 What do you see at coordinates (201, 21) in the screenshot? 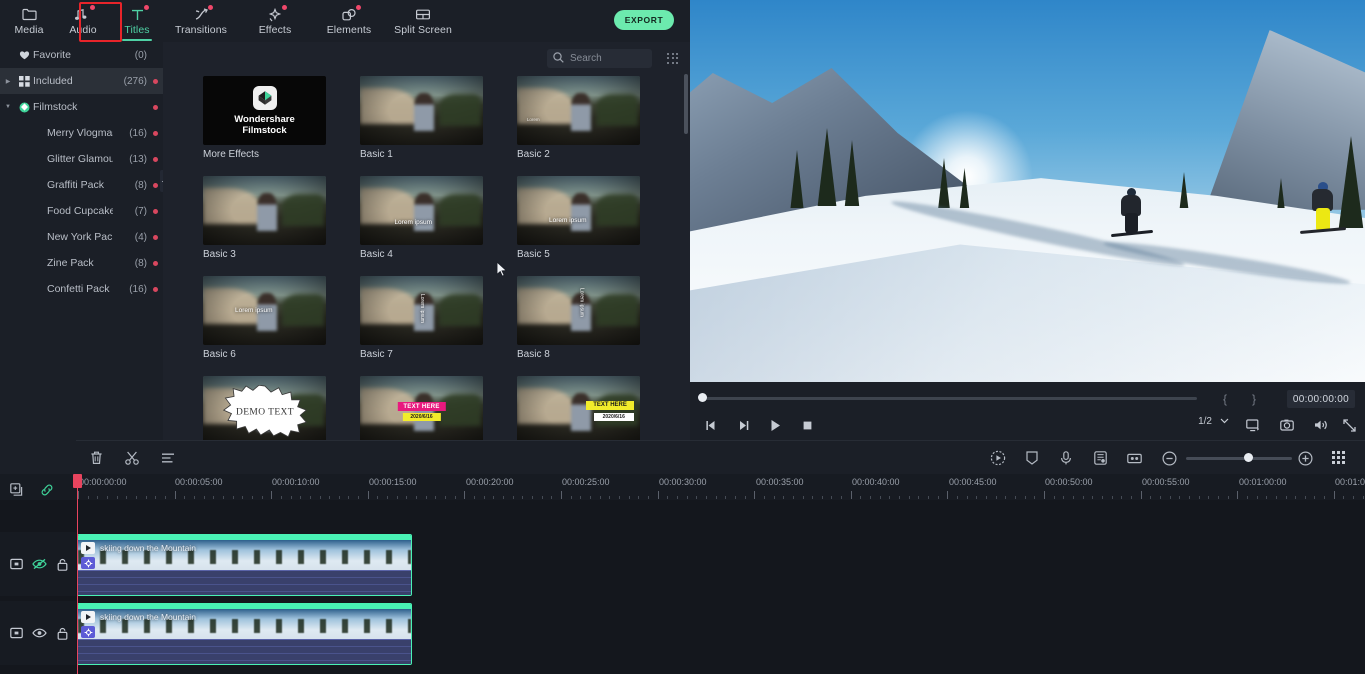
I see `nav-tab-transitions: Transitions` at bounding box center [201, 21].